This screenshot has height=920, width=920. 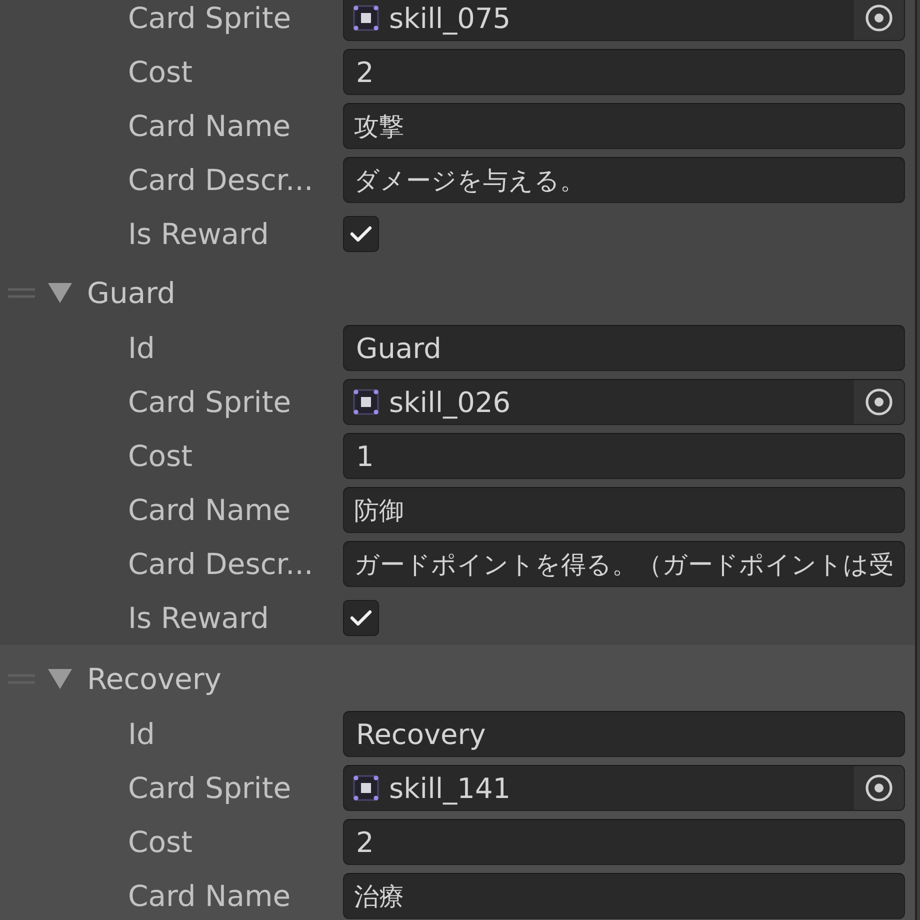 What do you see at coordinates (624, 180) in the screenshot?
I see `text-field: ダメージを与える。` at bounding box center [624, 180].